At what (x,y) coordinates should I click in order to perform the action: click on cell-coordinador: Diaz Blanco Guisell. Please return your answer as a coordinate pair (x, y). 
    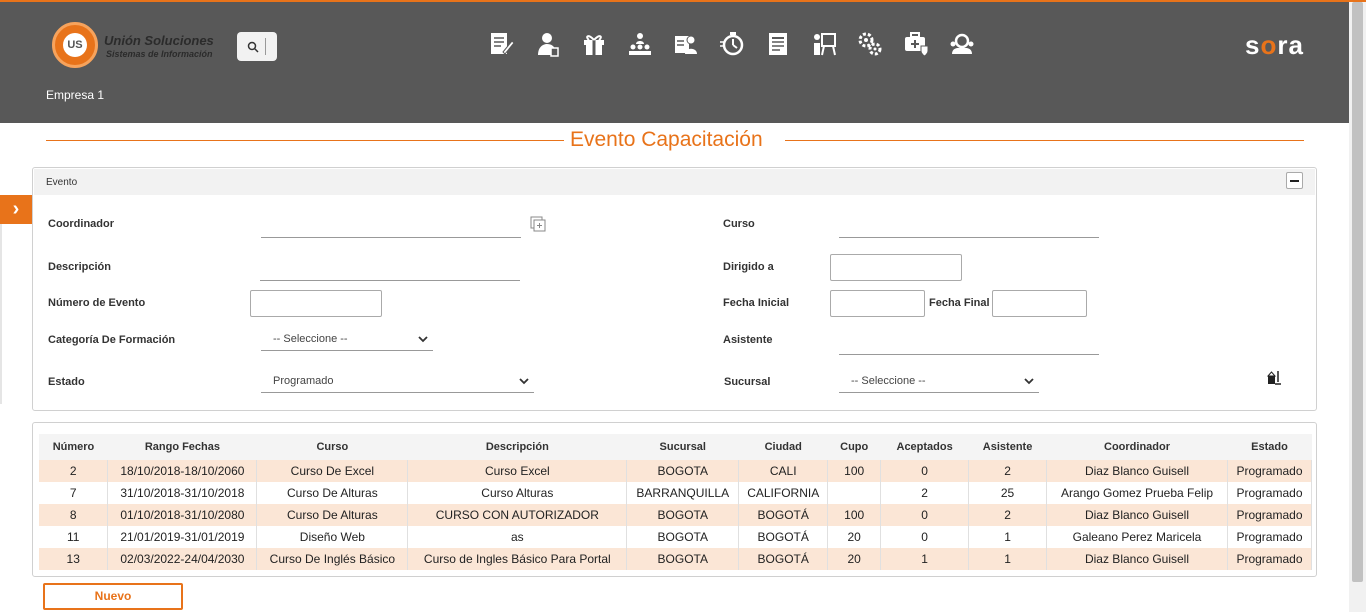
    Looking at the image, I should click on (1137, 471).